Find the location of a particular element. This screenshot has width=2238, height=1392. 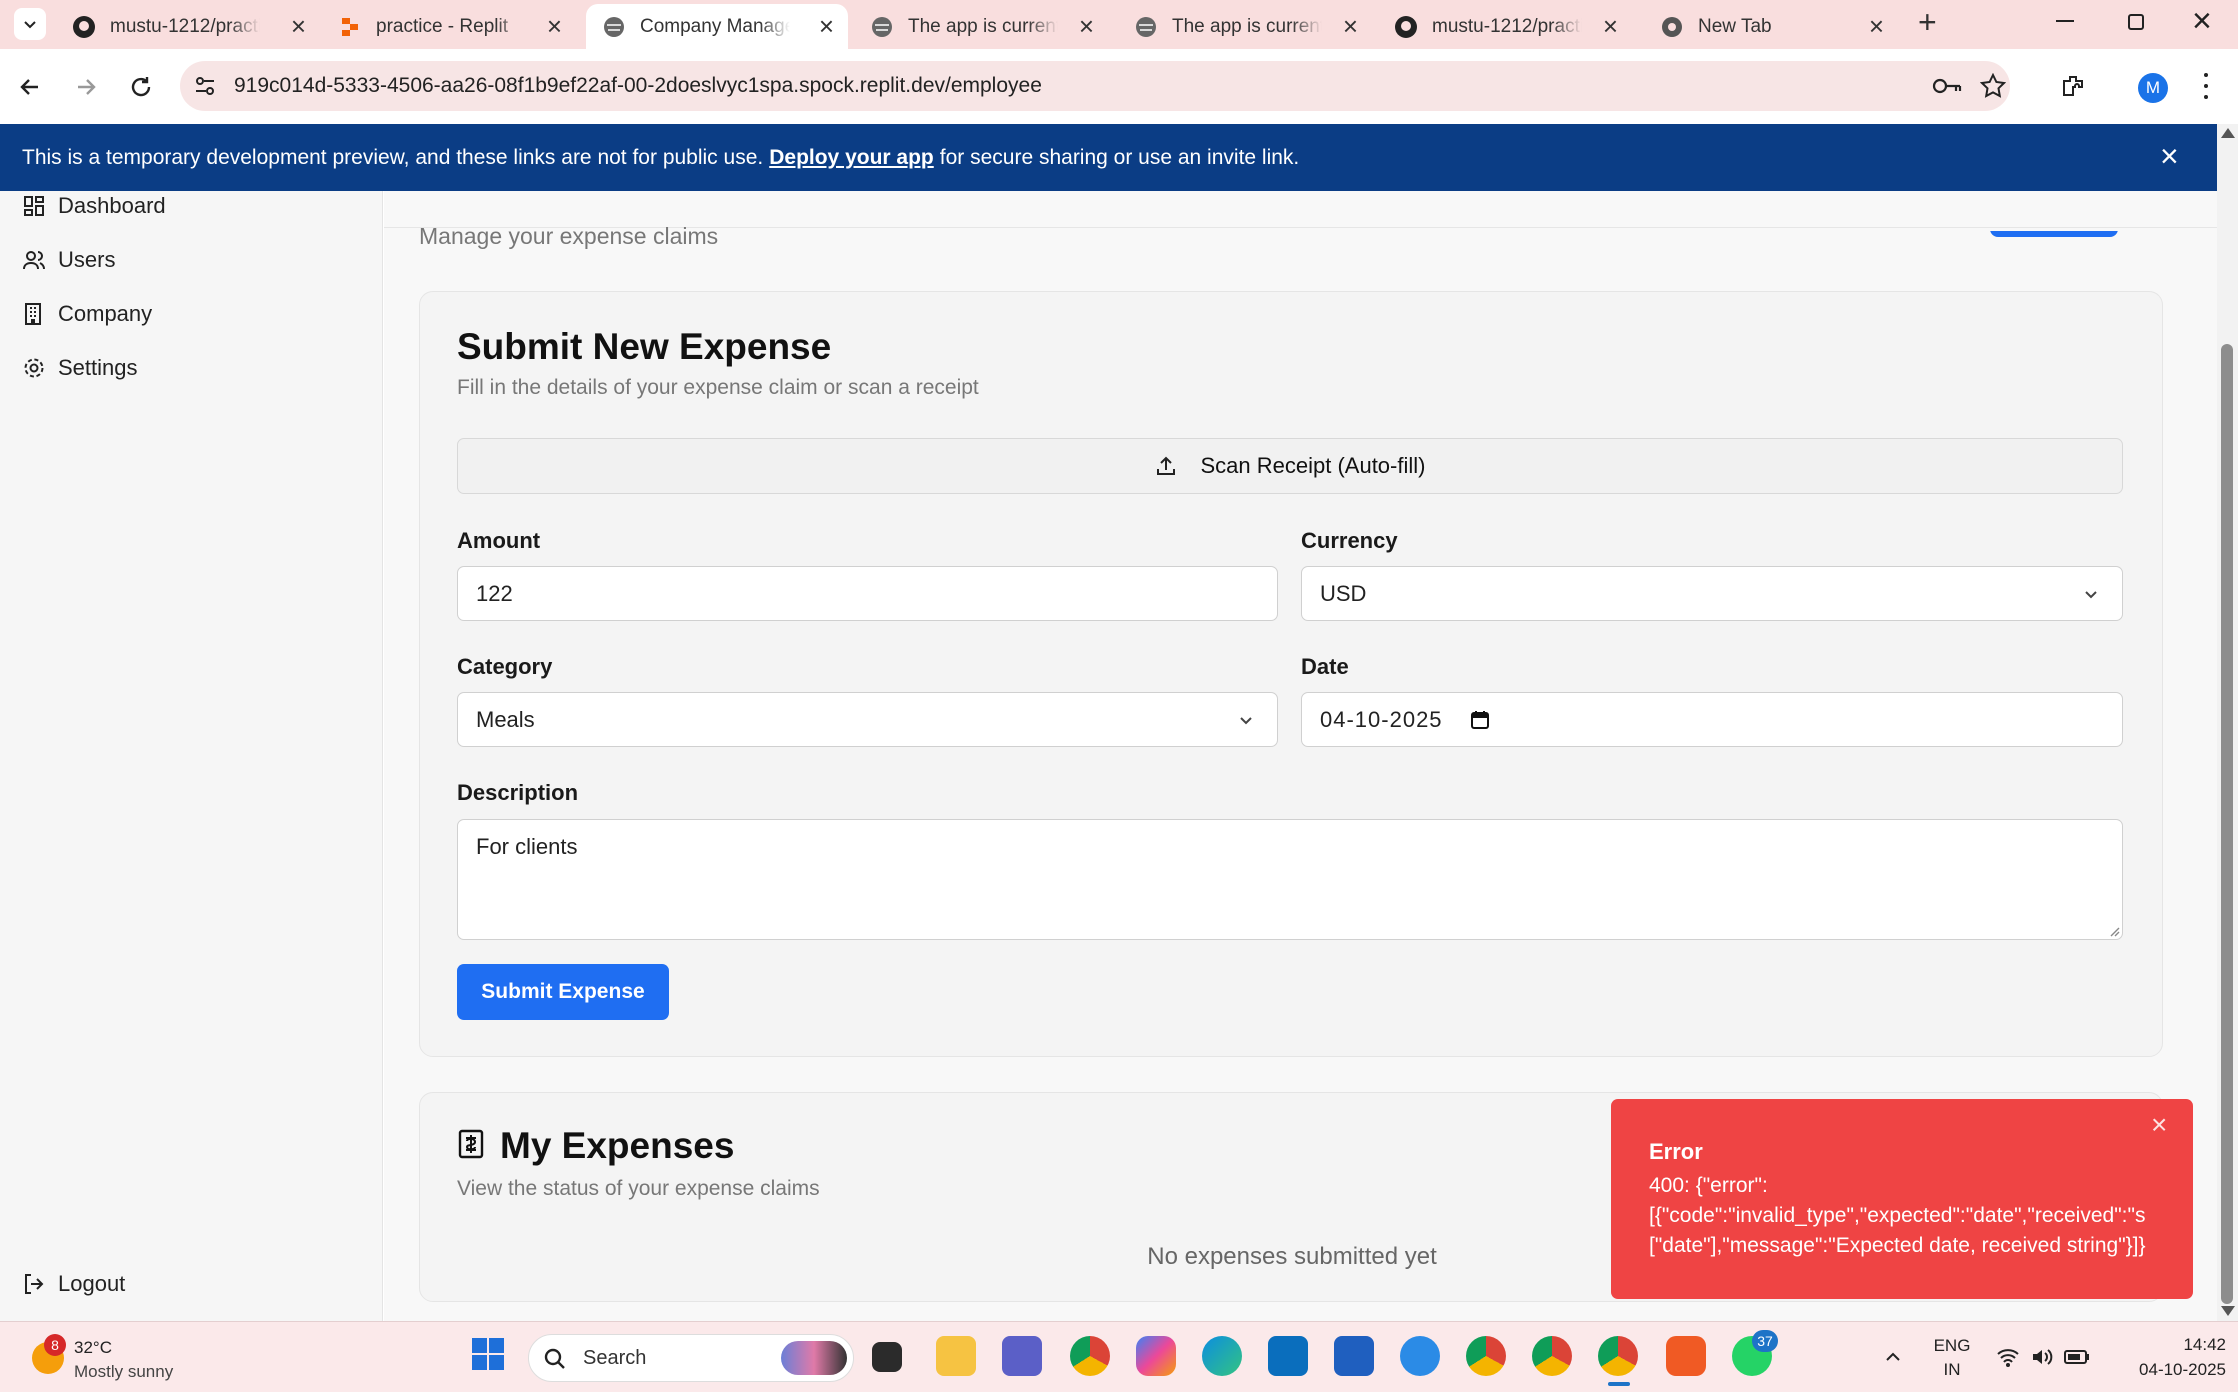

banner-close-icon: × is located at coordinates (2169, 156).